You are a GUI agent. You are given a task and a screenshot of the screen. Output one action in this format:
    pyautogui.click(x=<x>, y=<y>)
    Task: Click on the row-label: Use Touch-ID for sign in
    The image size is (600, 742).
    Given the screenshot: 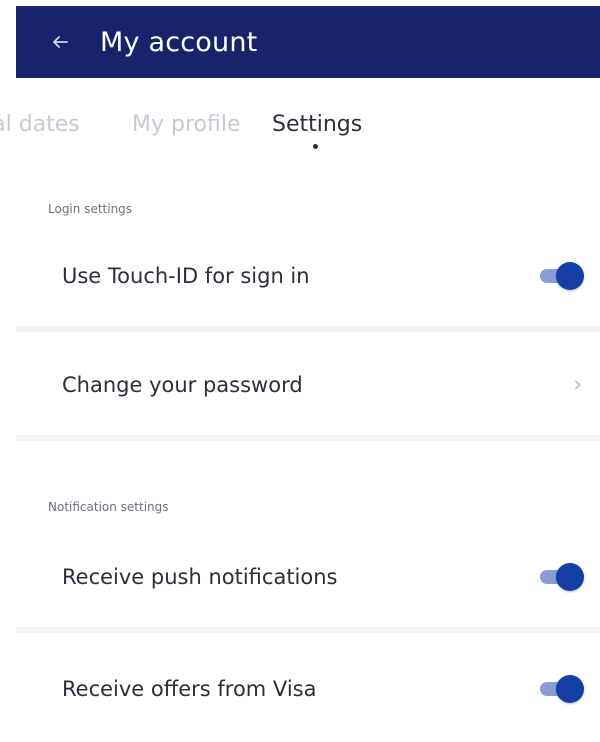 What is the action you would take?
    pyautogui.click(x=186, y=276)
    